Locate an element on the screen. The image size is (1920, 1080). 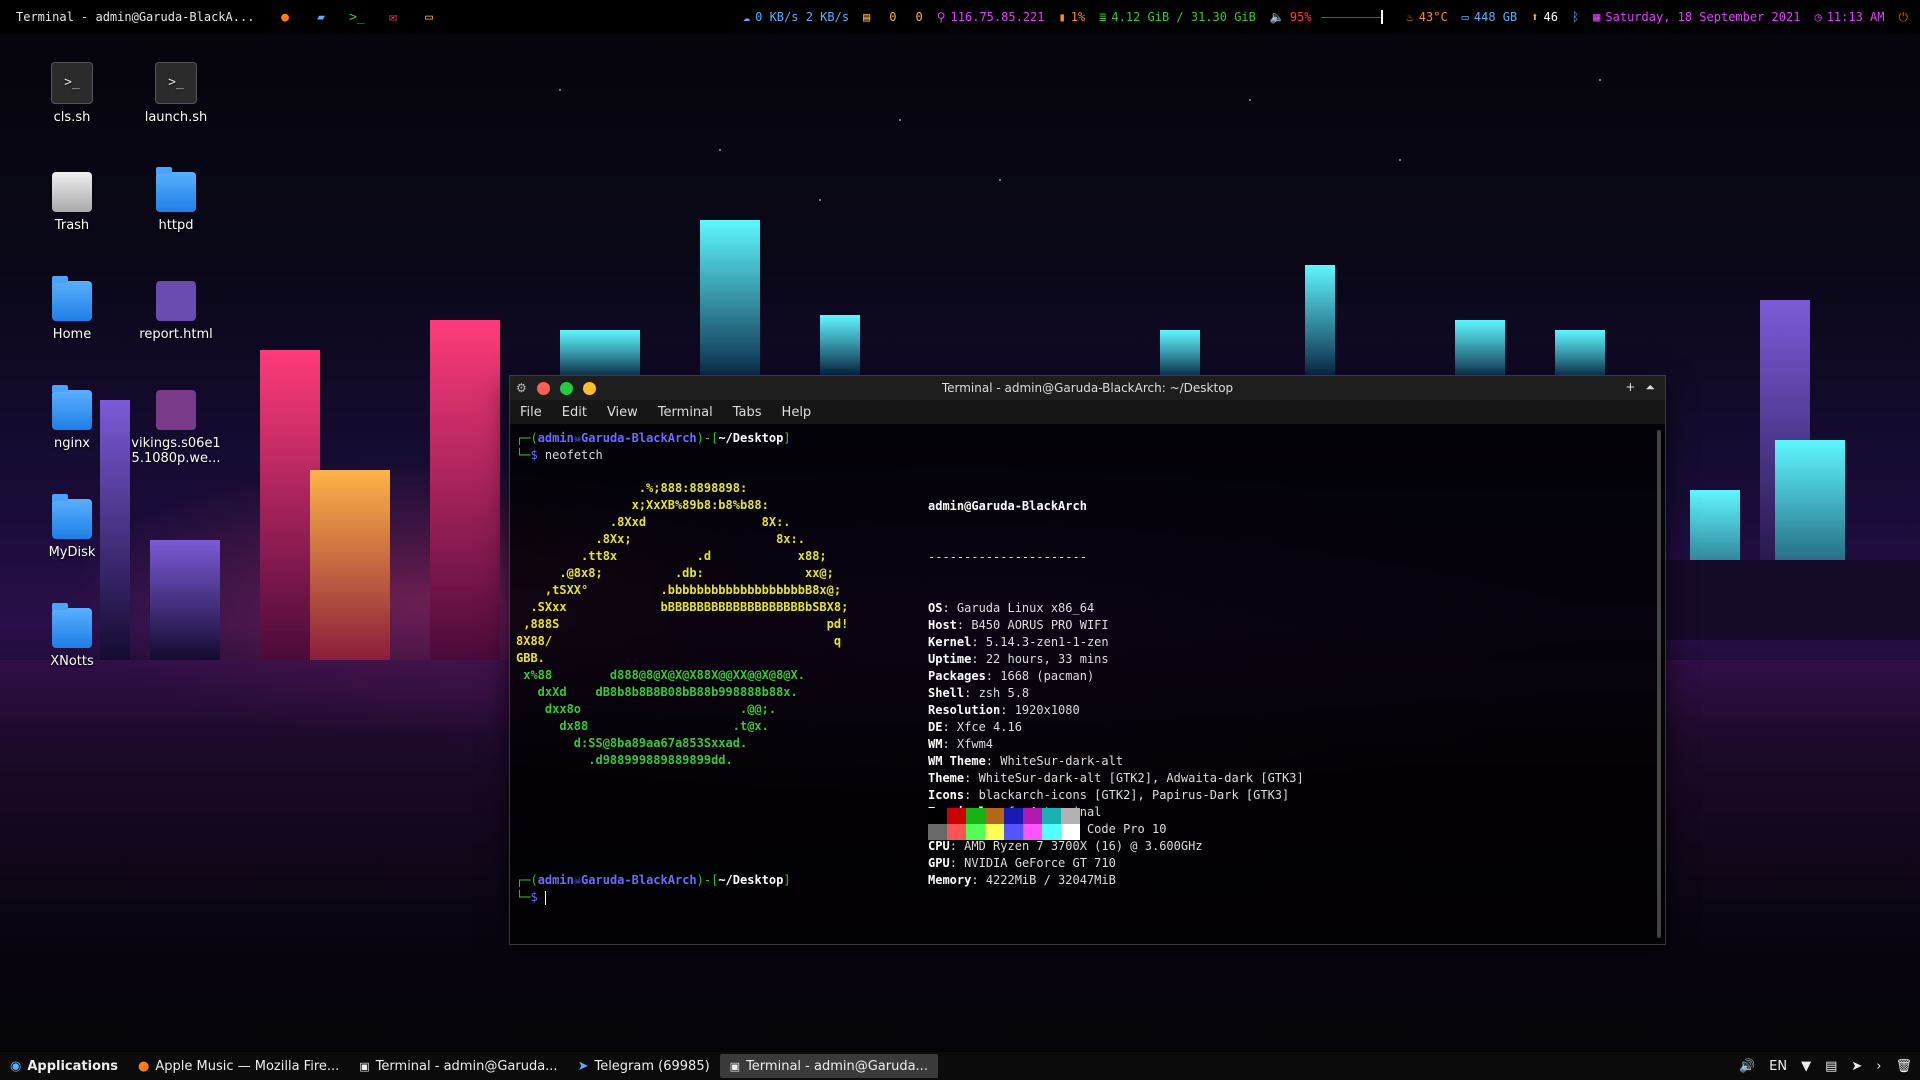
storage: ▭ 448 GB is located at coordinates (1489, 17).